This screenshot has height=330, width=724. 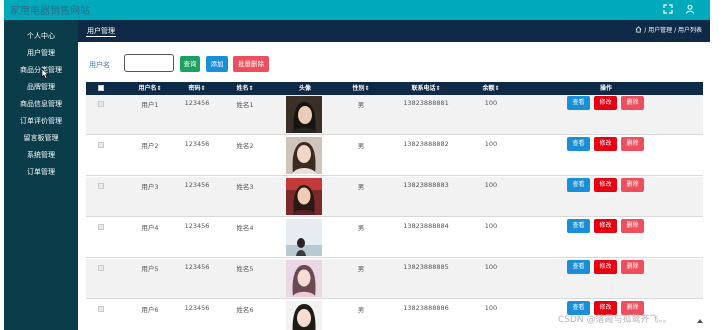 What do you see at coordinates (41, 155) in the screenshot?
I see `sidebar-item-system-management: 系统管理` at bounding box center [41, 155].